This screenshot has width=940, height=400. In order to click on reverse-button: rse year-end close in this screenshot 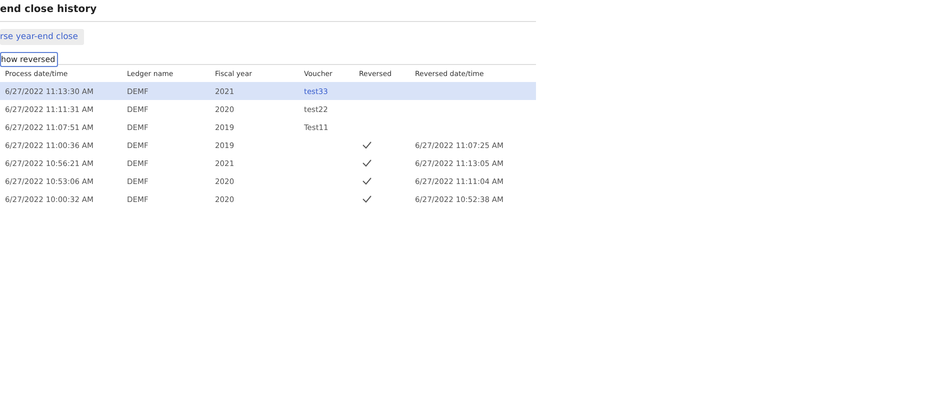, I will do `click(42, 37)`.